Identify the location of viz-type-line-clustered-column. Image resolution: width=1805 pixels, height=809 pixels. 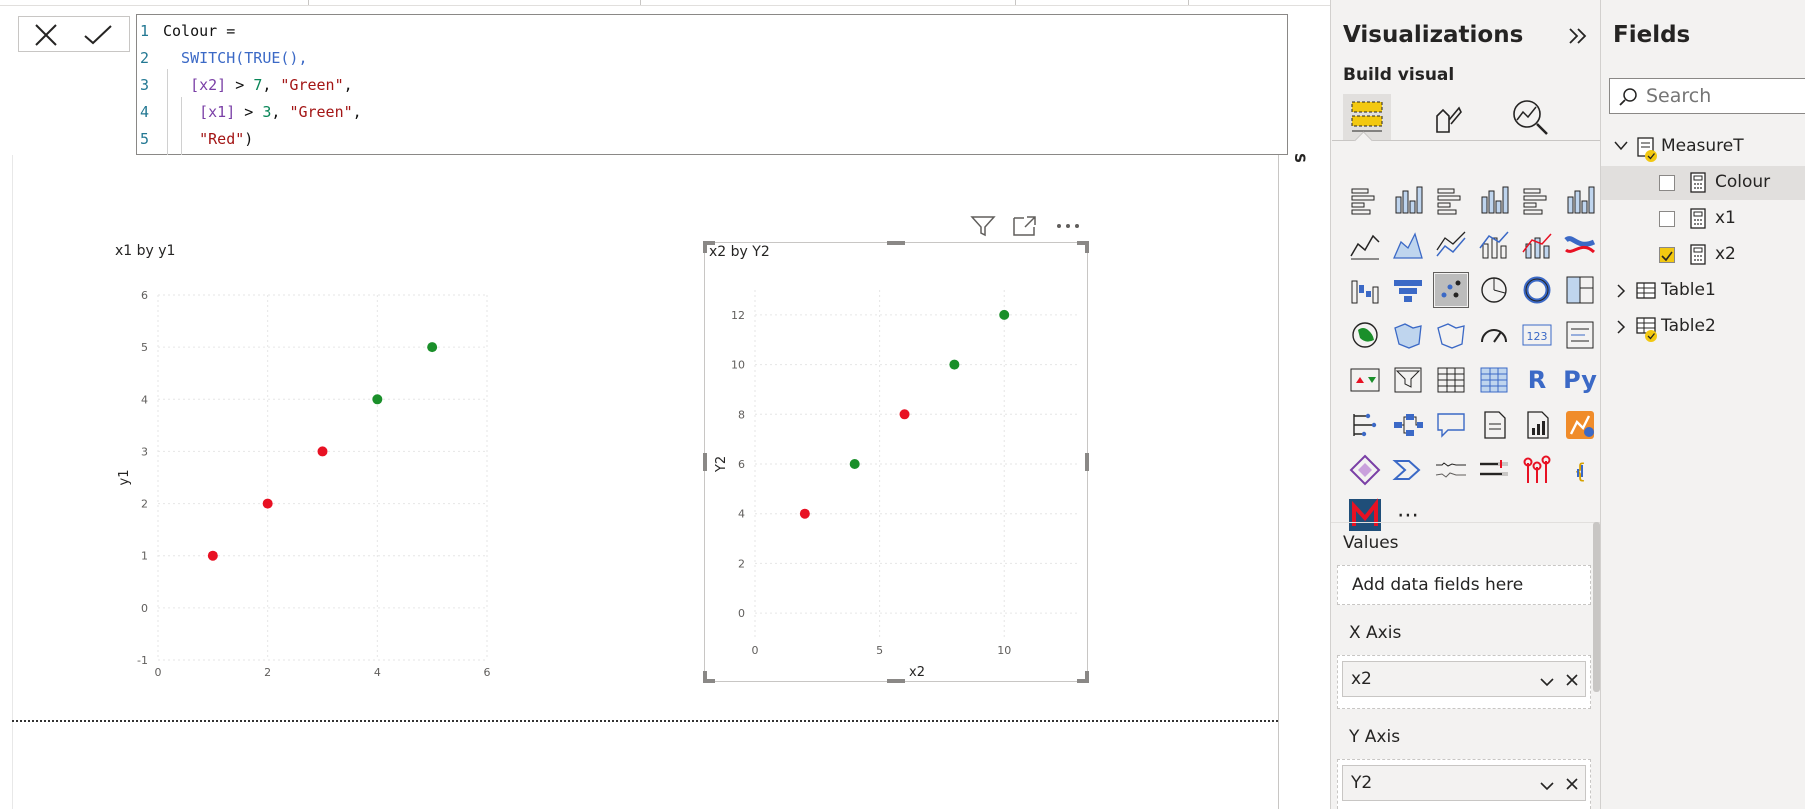
(1537, 245).